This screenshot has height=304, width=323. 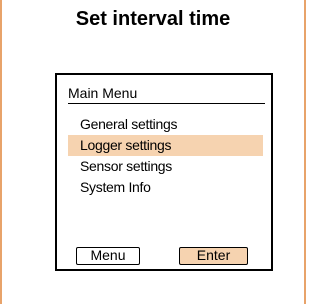 I want to click on enter-button: Enter, so click(x=213, y=256).